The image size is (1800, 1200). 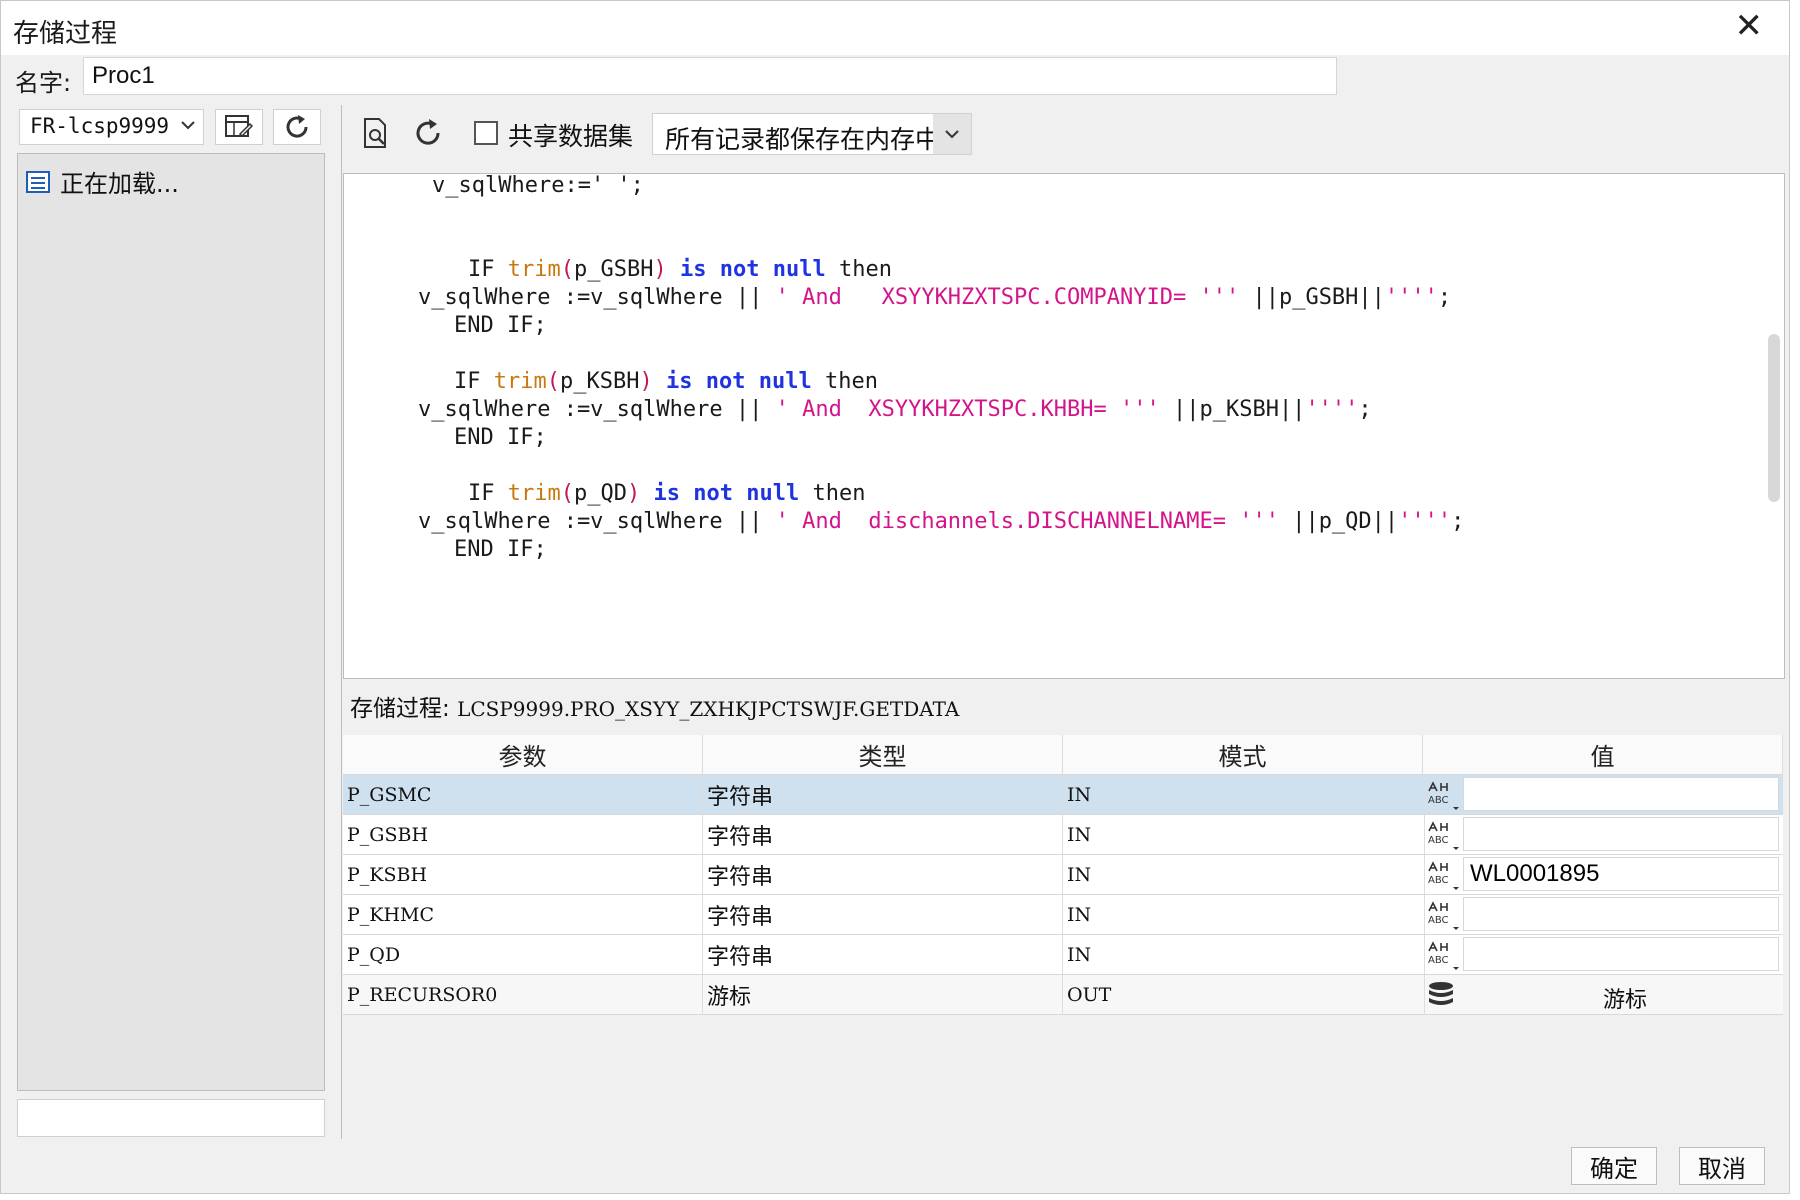 What do you see at coordinates (803, 139) in the screenshot?
I see `memory-mode-value: 所有记录都保存在内存中` at bounding box center [803, 139].